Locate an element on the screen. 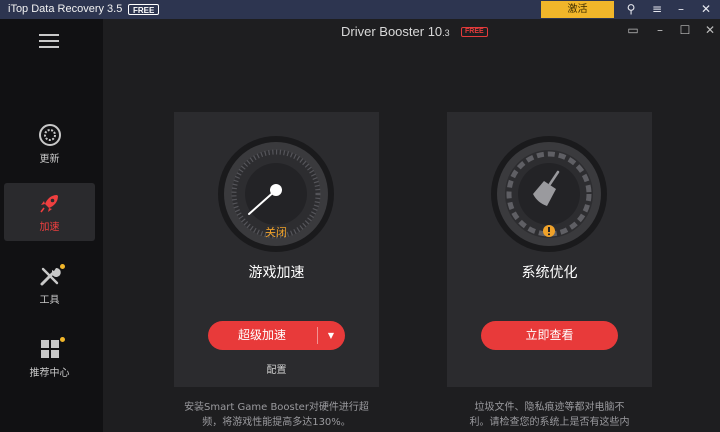 This screenshot has height=432, width=720. system-optimize-description: 垃圾文件、隐私痕迹等都对电脑不 利。请检查您的系统上是否有这些内 is located at coordinates (549, 415).